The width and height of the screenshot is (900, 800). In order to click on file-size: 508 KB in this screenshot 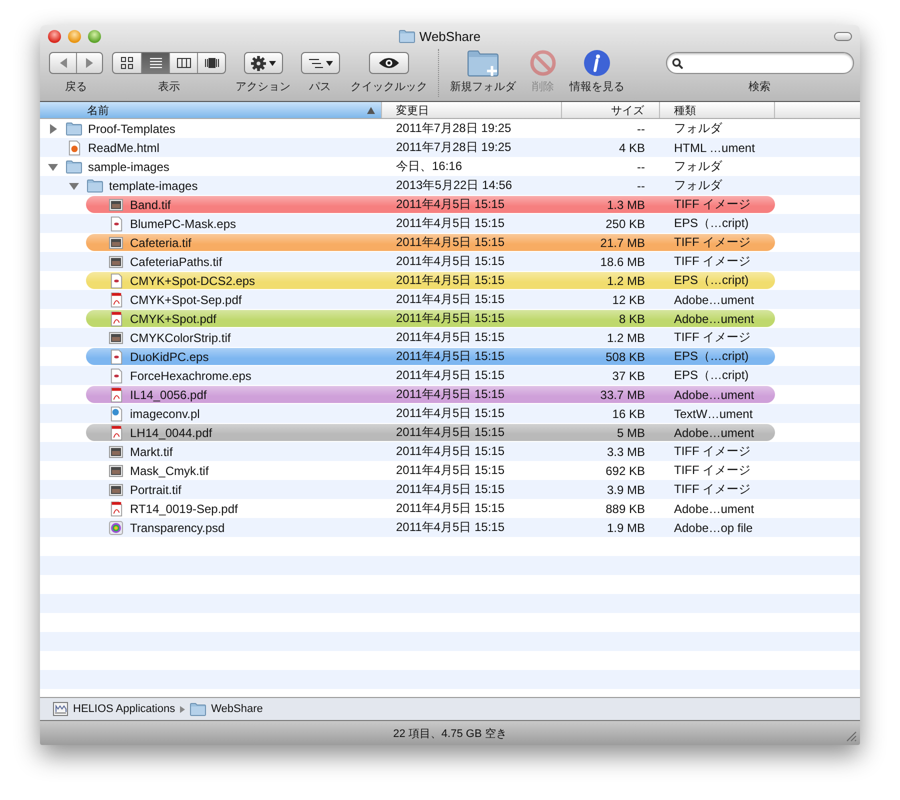, I will do `click(625, 357)`.